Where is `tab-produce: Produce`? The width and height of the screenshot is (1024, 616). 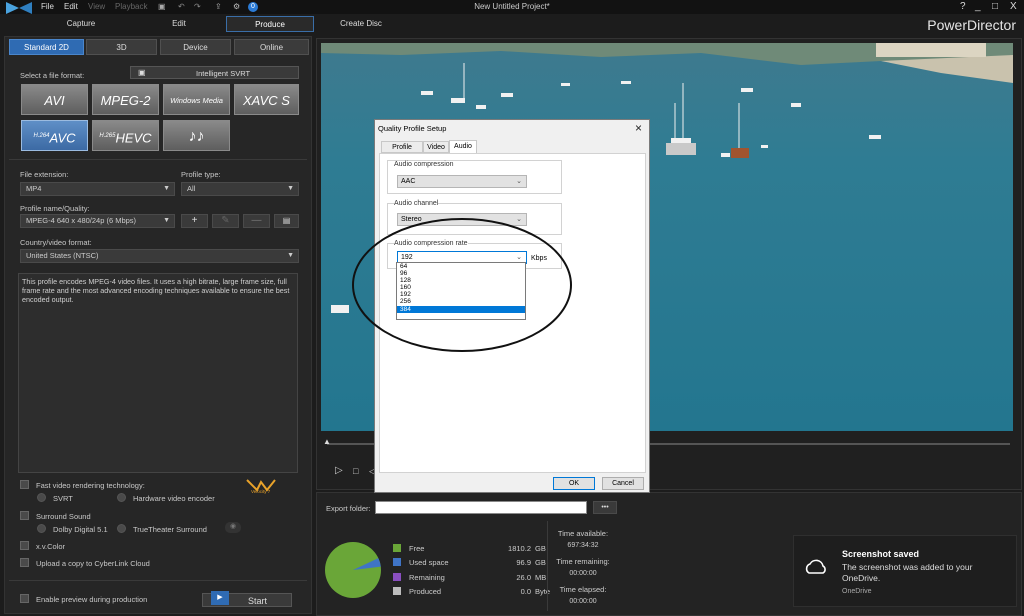
tab-produce: Produce is located at coordinates (270, 24).